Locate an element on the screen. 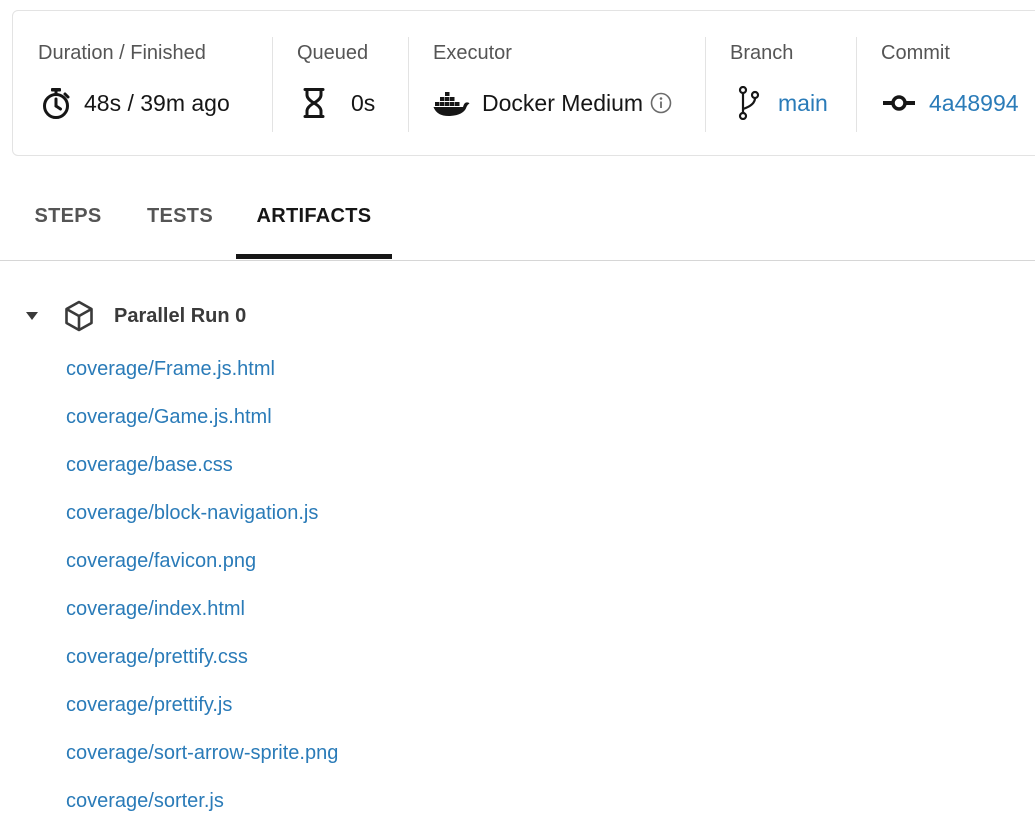  list-item: coverage/prettify.css is located at coordinates (202, 662).